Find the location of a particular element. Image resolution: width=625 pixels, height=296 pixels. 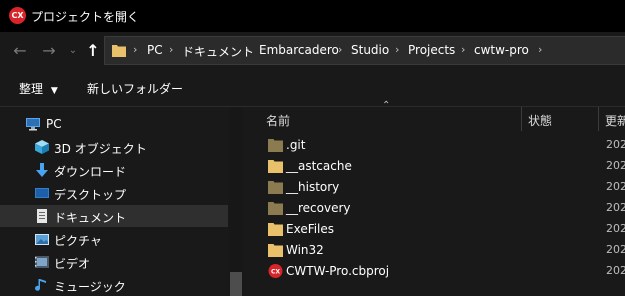

app-logo-icon: CX is located at coordinates (17, 15).